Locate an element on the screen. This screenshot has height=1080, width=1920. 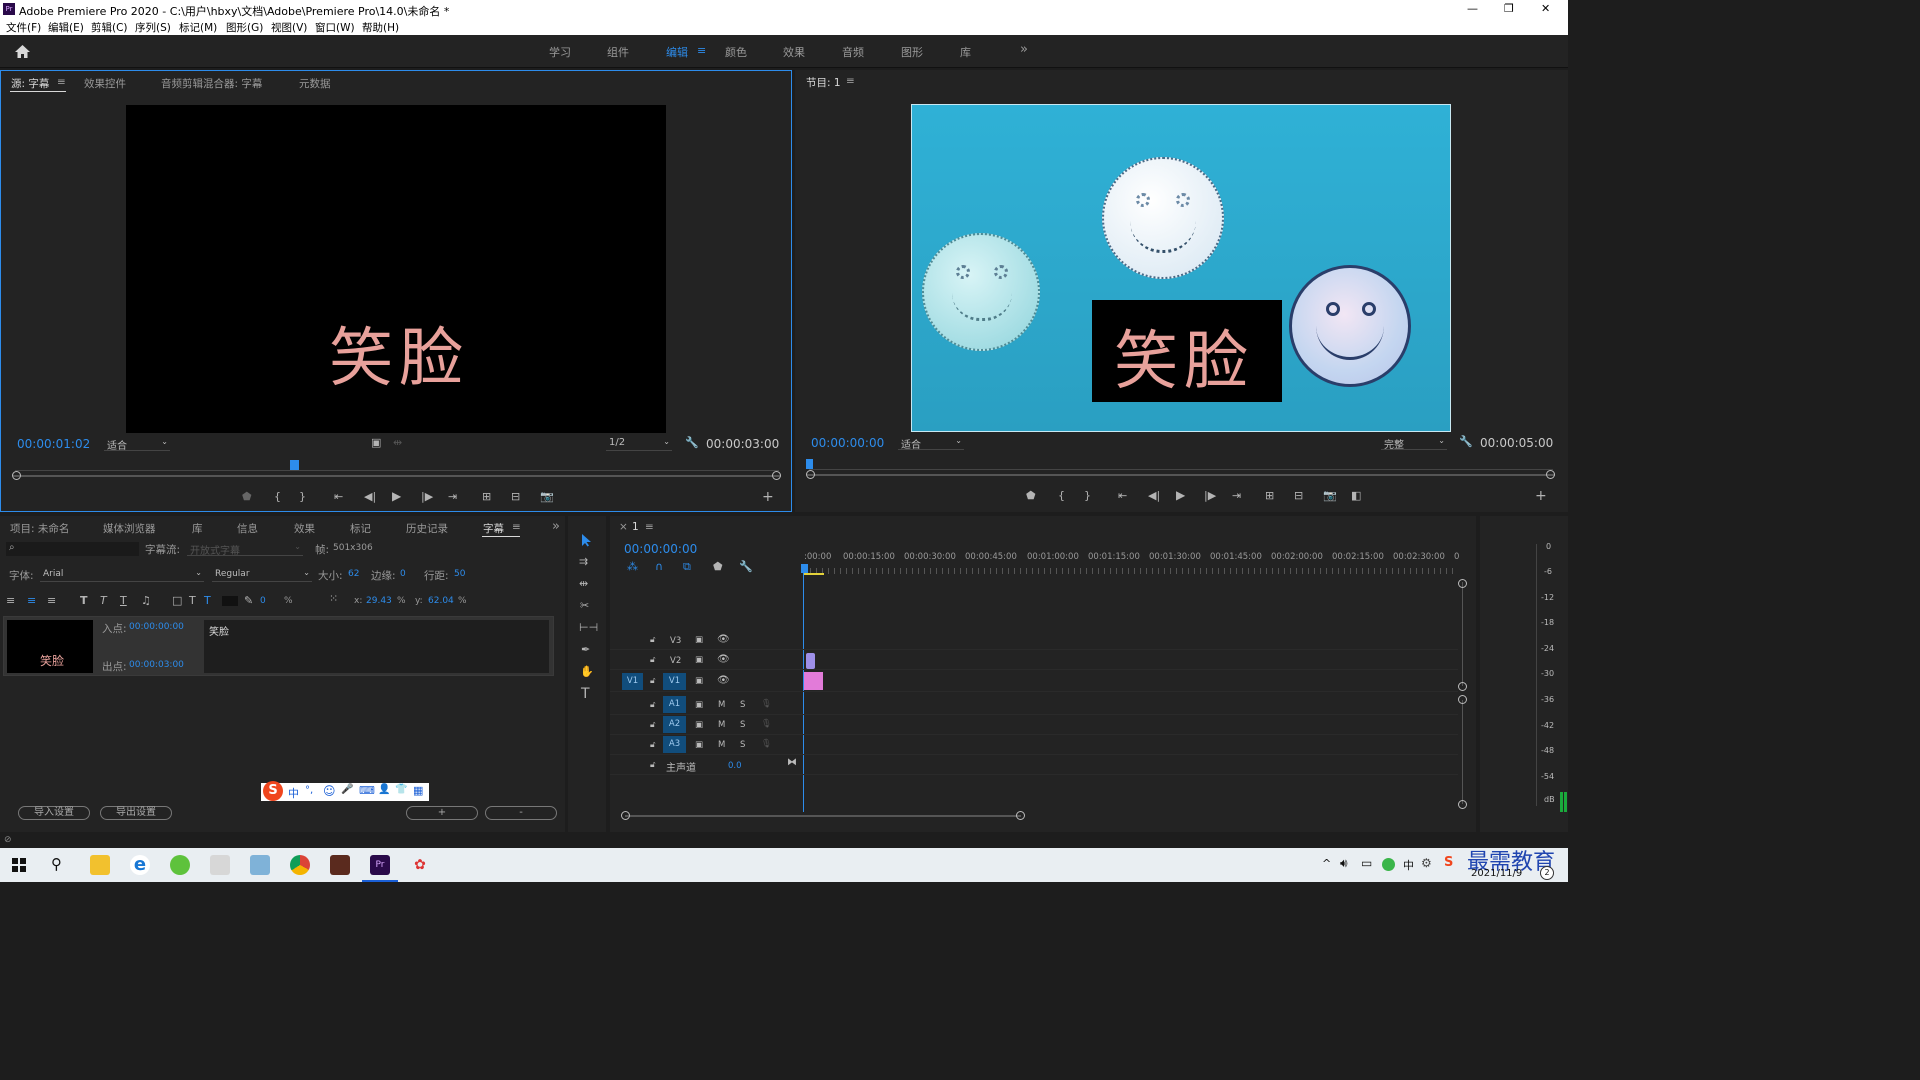
tab-effects: 效果 is located at coordinates (304, 528).